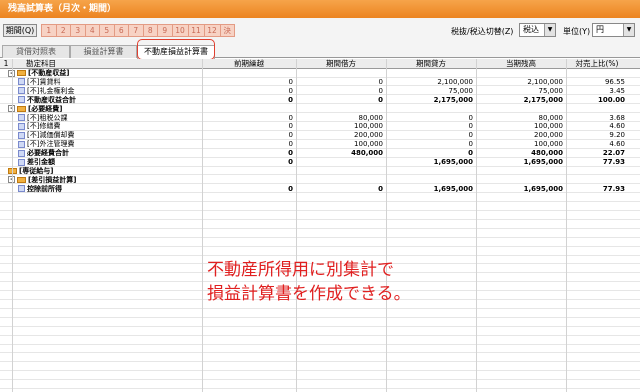  What do you see at coordinates (165, 30) in the screenshot?
I see `month-9: 9` at bounding box center [165, 30].